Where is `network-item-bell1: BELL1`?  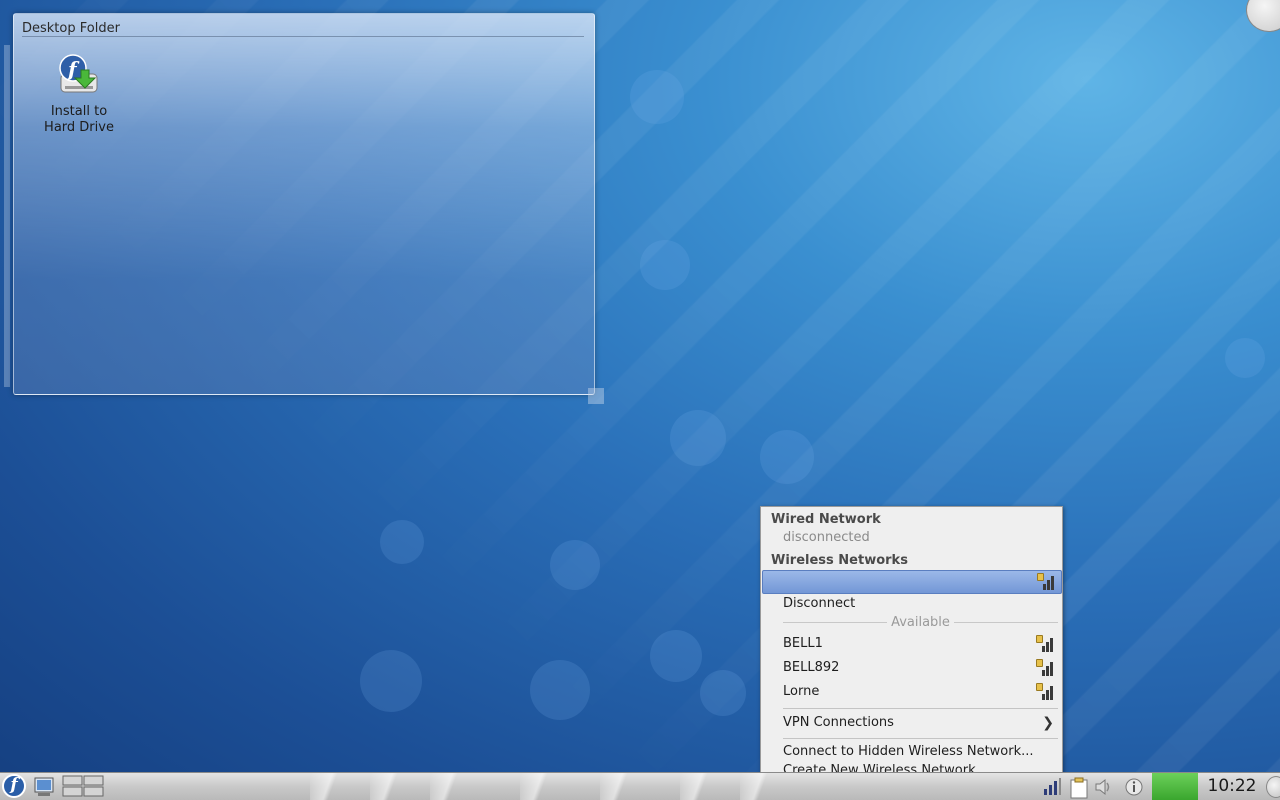
network-item-bell1: BELL1 is located at coordinates (803, 643).